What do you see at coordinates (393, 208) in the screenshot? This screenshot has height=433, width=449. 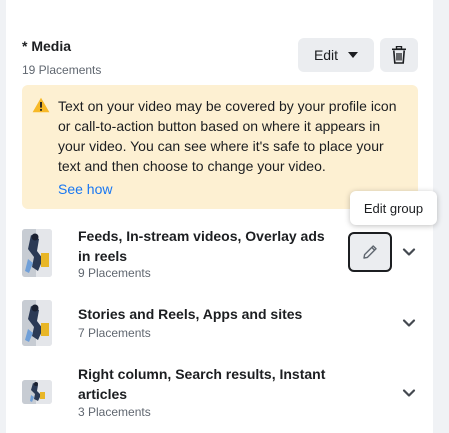 I see `edit-group-tooltip: Edit group` at bounding box center [393, 208].